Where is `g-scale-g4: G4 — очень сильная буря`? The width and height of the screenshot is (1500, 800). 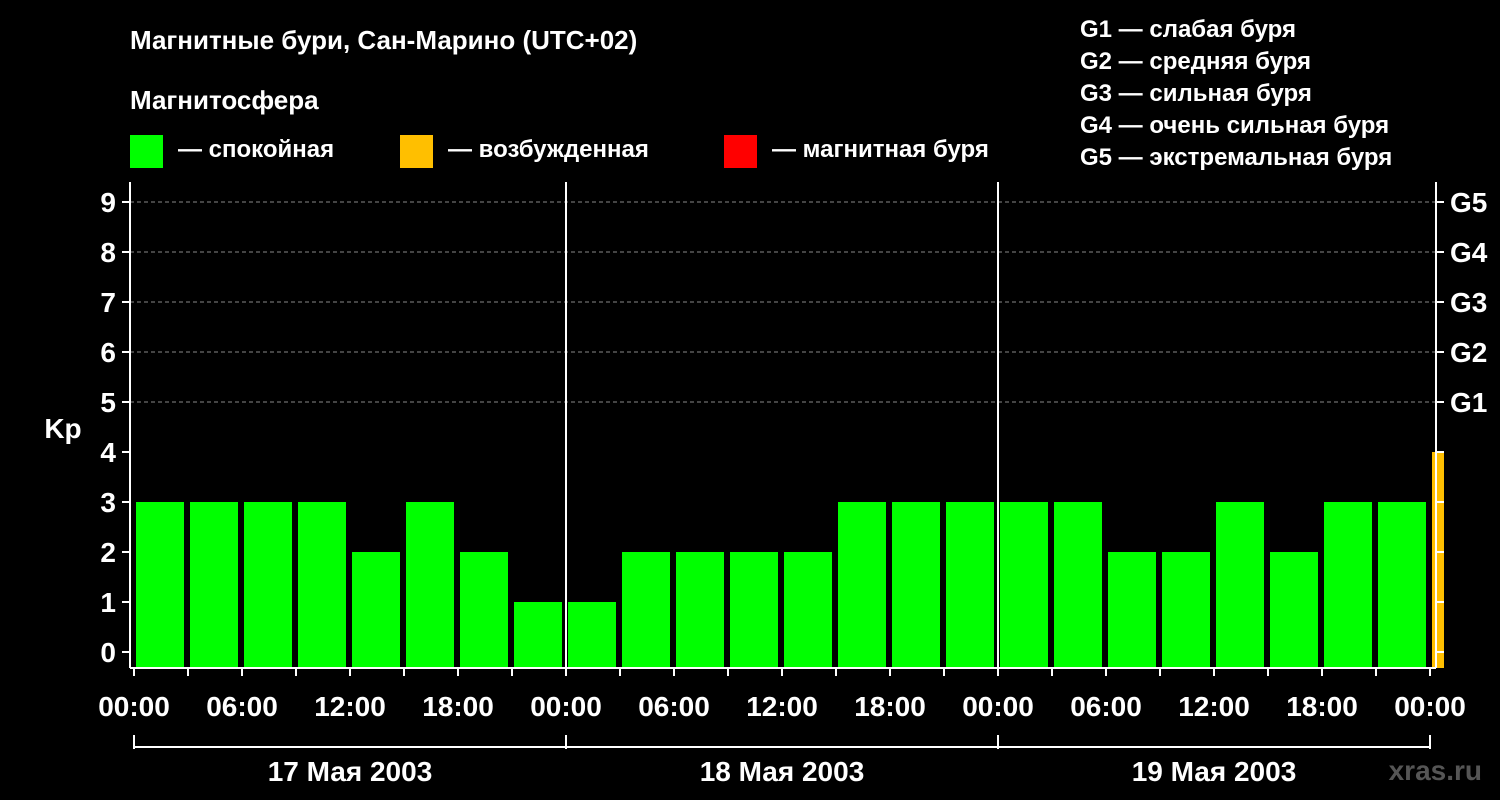
g-scale-g4: G4 — очень сильная буря is located at coordinates (1234, 125).